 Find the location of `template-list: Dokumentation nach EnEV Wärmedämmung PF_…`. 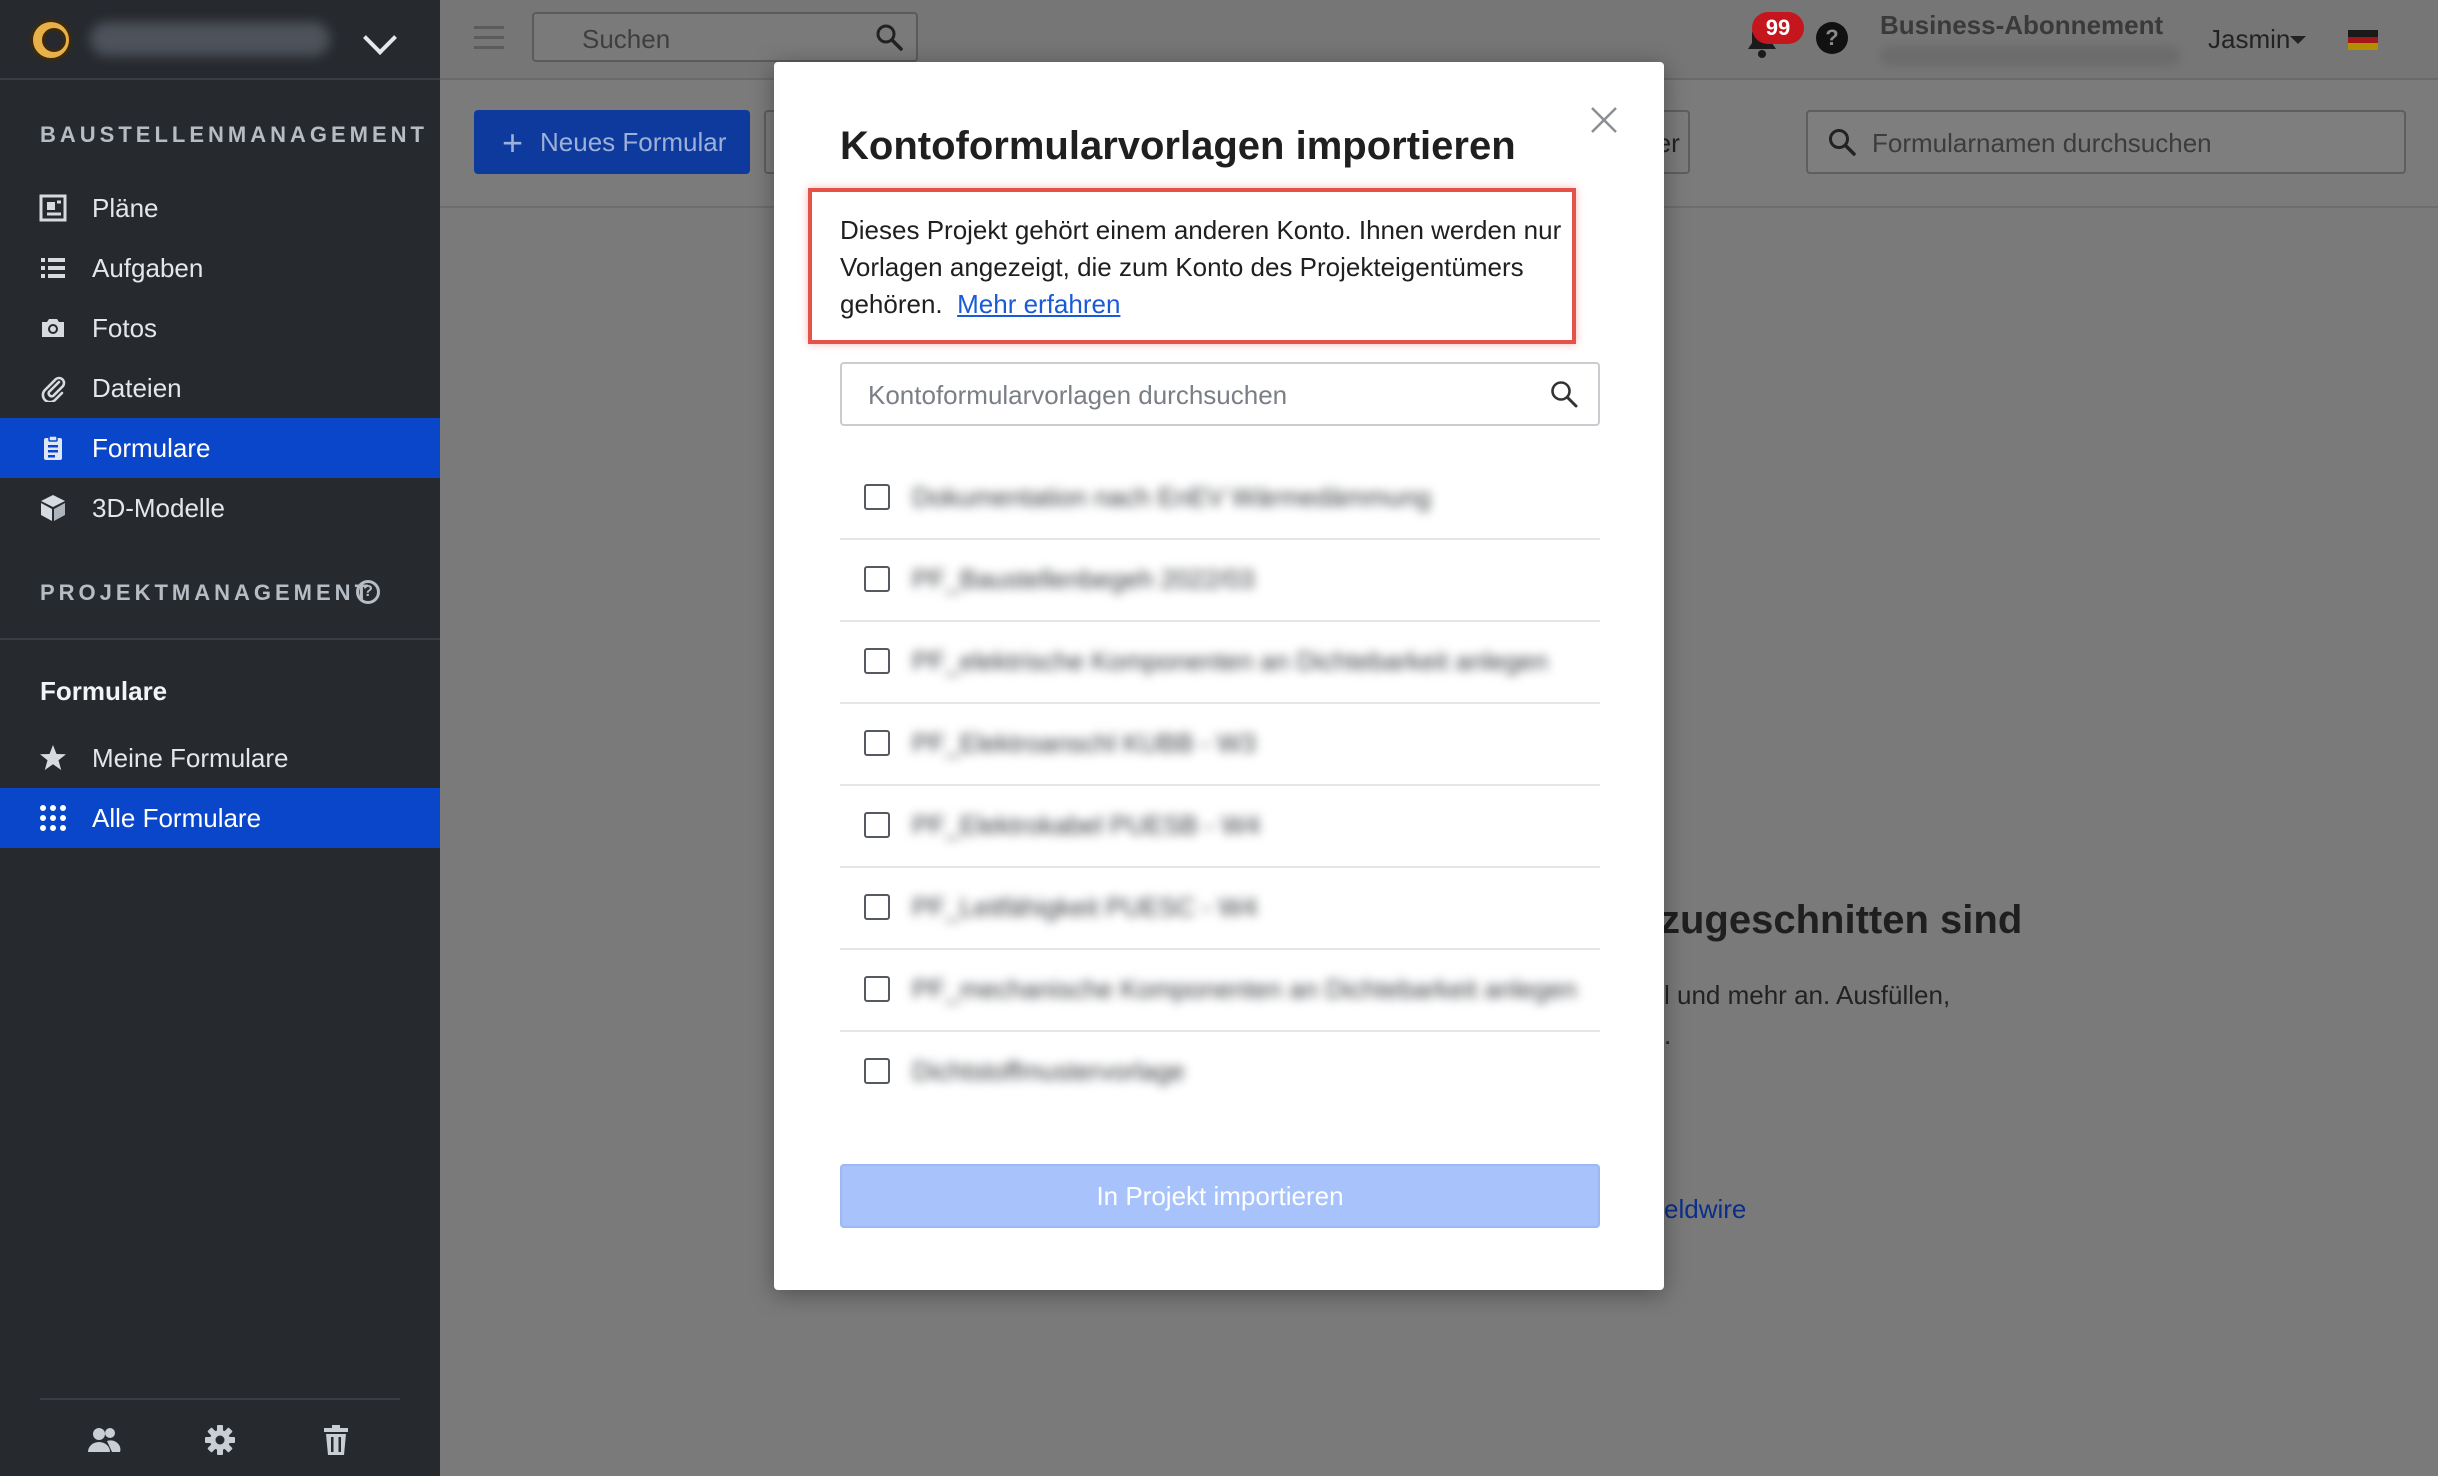

template-list: Dokumentation nach EnEV Wärmedämmung PF_… is located at coordinates (1220, 785).